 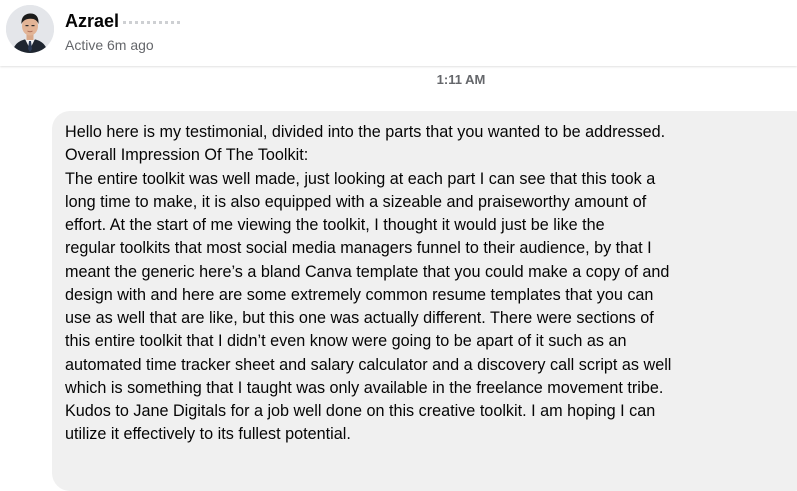 I want to click on message-timestamp: 1:11 AM, so click(x=461, y=79).